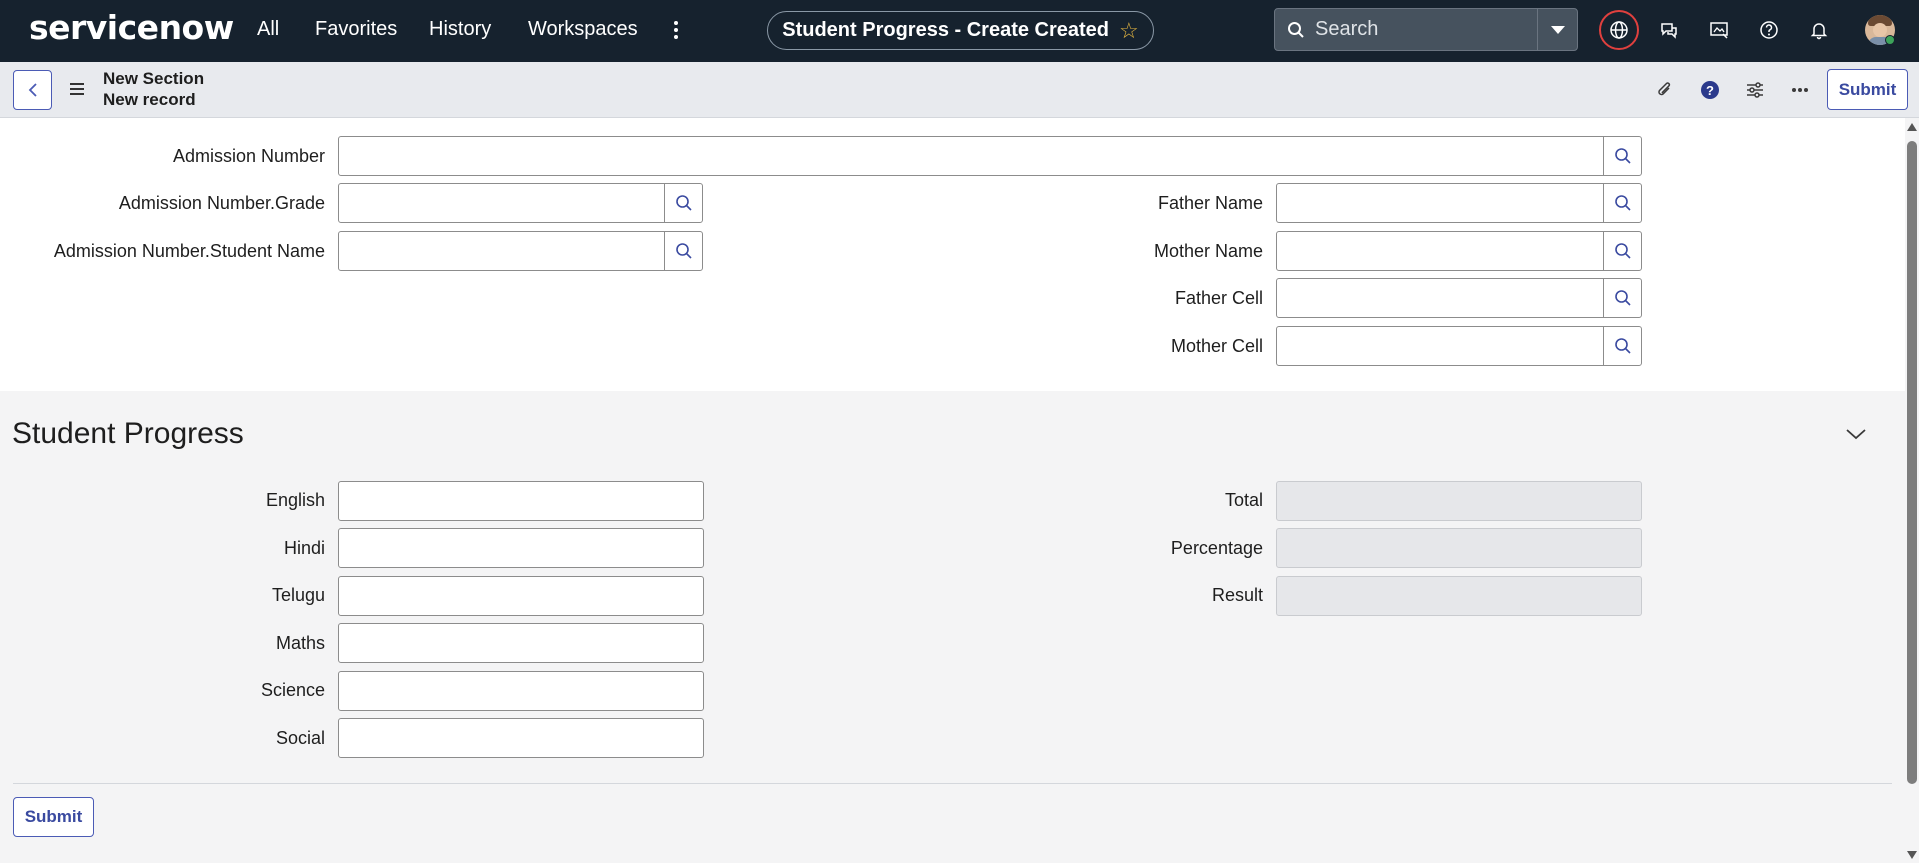 The image size is (1919, 863). I want to click on scroll-down-arrow-icon, so click(1912, 855).